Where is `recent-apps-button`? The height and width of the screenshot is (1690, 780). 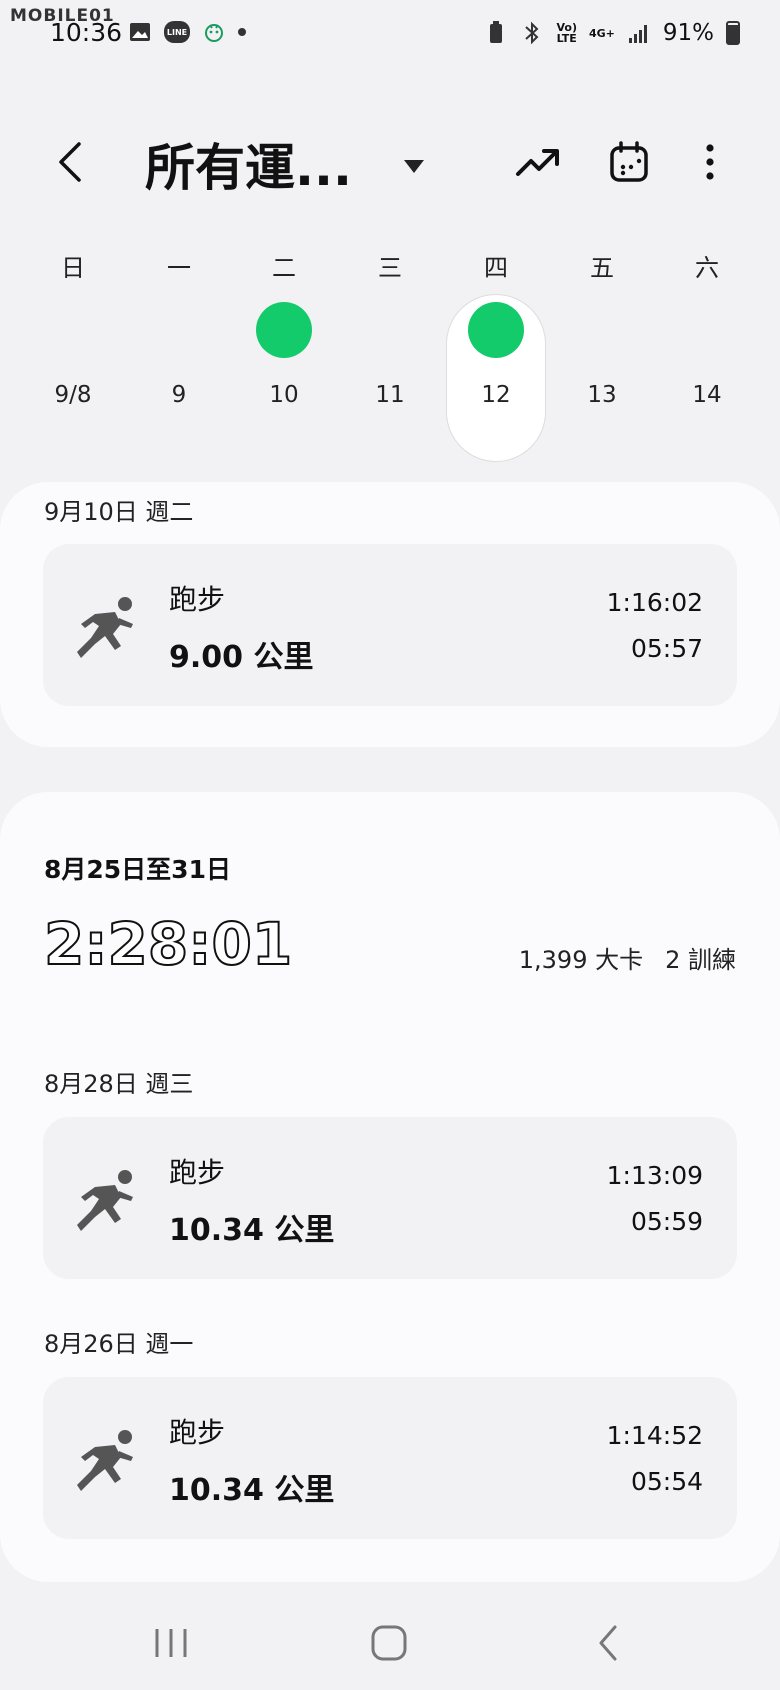
recent-apps-button is located at coordinates (171, 1643).